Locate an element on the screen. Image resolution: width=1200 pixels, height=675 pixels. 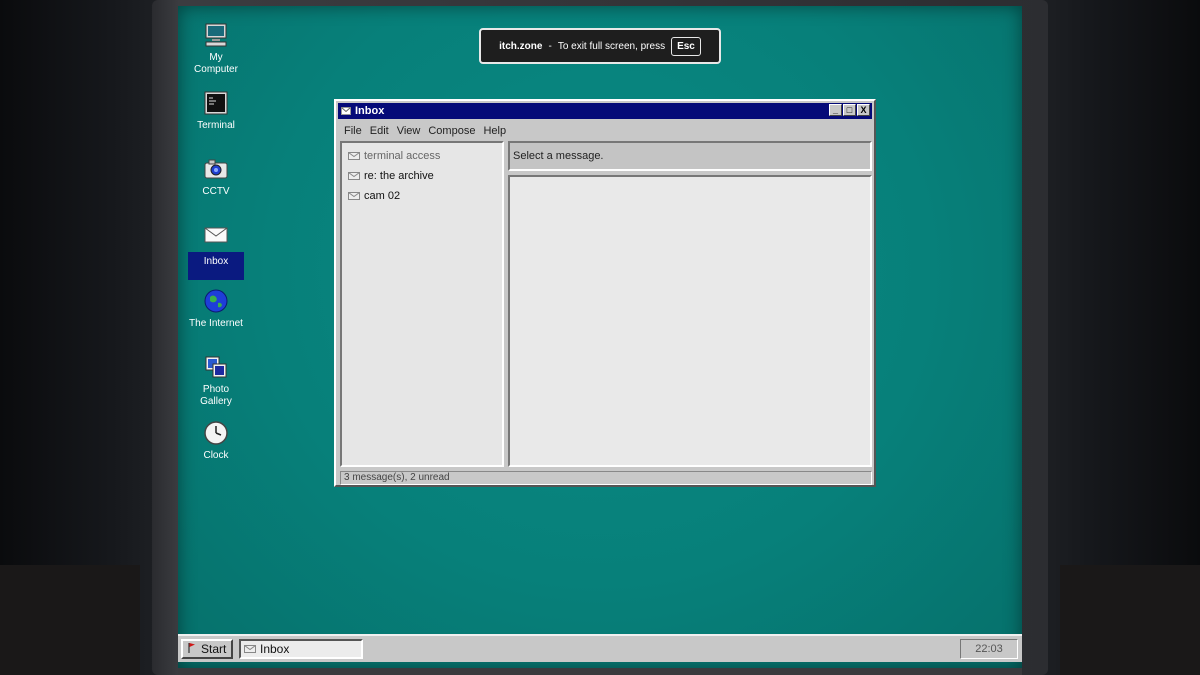
flag-icon is located at coordinates (192, 649).